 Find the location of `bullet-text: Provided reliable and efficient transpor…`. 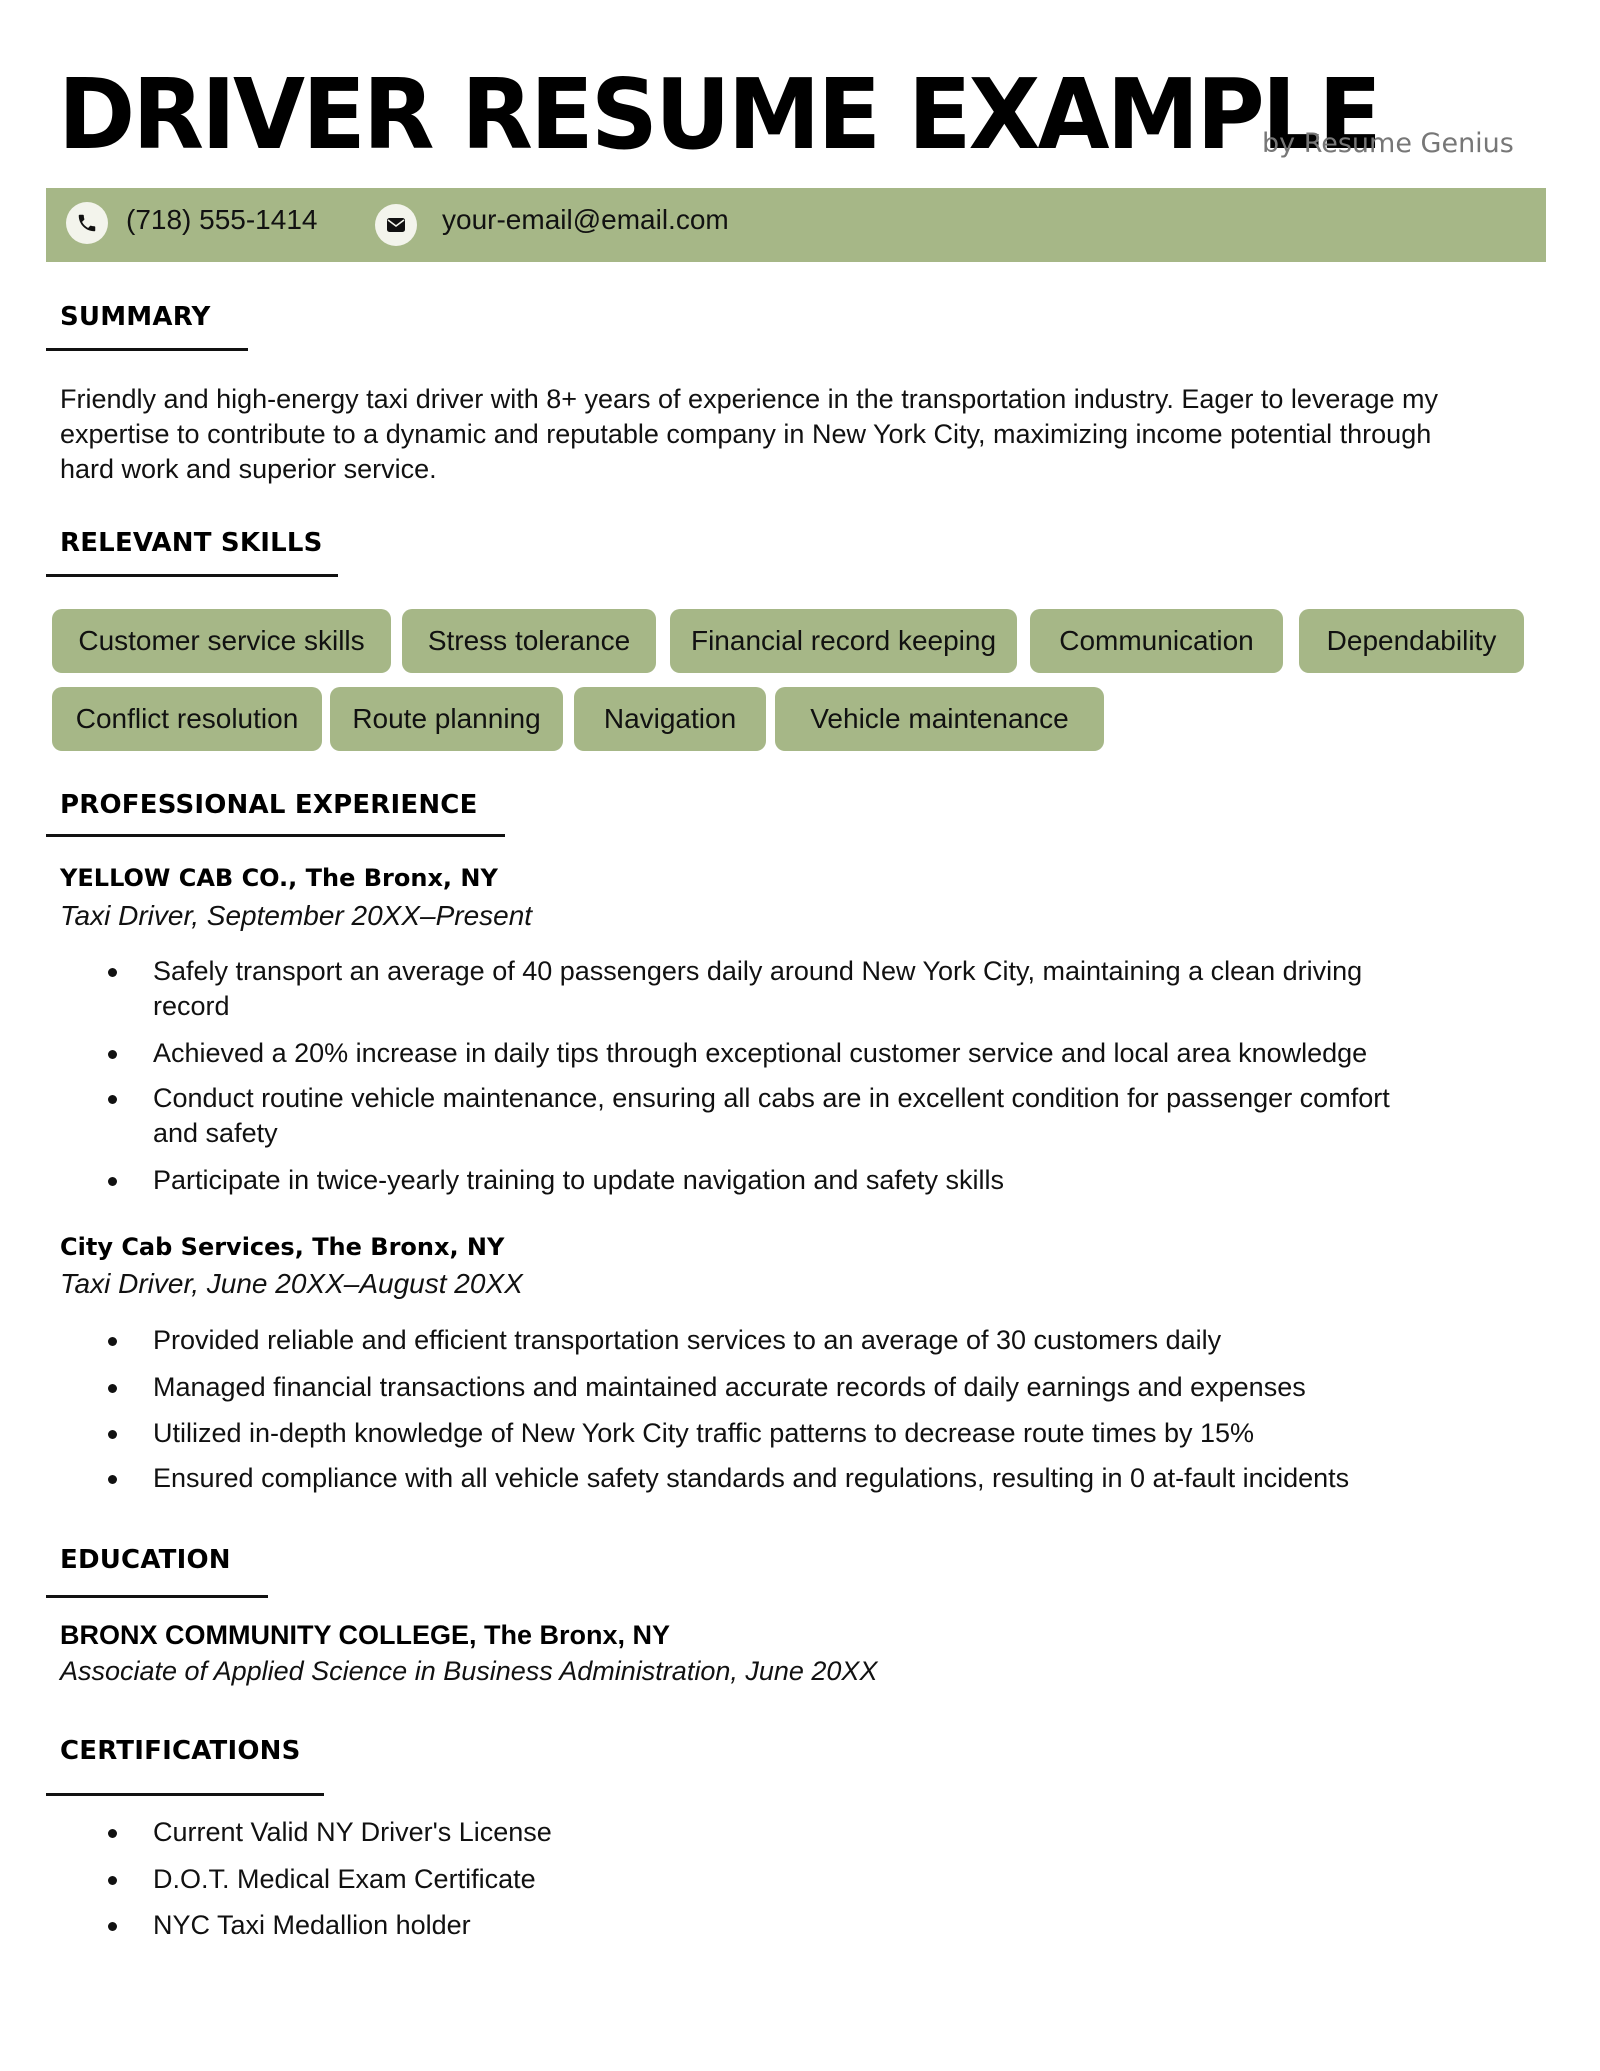

bullet-text: Provided reliable and efficient transpor… is located at coordinates (687, 1340).